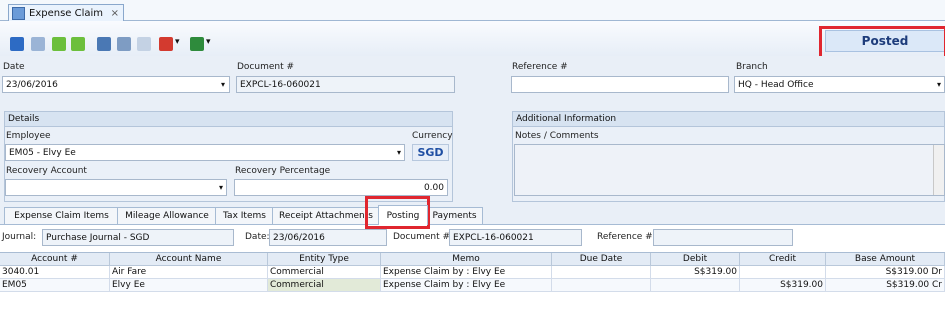 The width and height of the screenshot is (945, 327). I want to click on cell-account-number: EM05, so click(55, 285).